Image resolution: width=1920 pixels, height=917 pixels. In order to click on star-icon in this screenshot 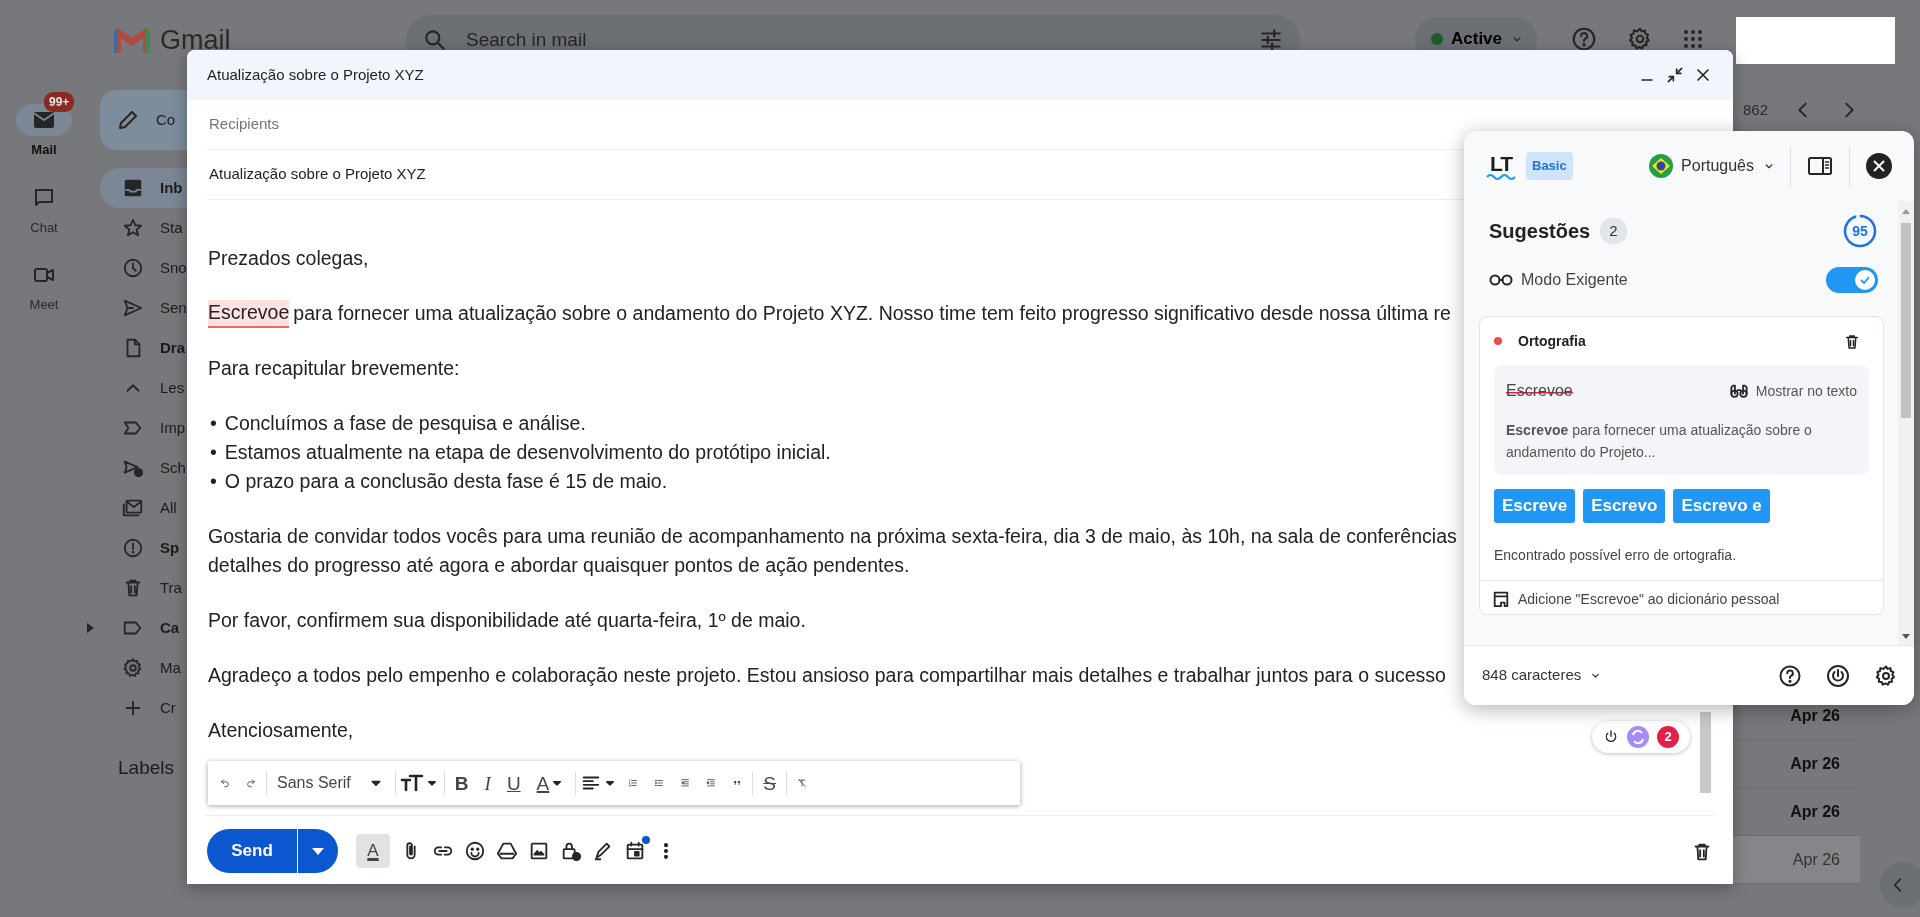, I will do `click(133, 228)`.